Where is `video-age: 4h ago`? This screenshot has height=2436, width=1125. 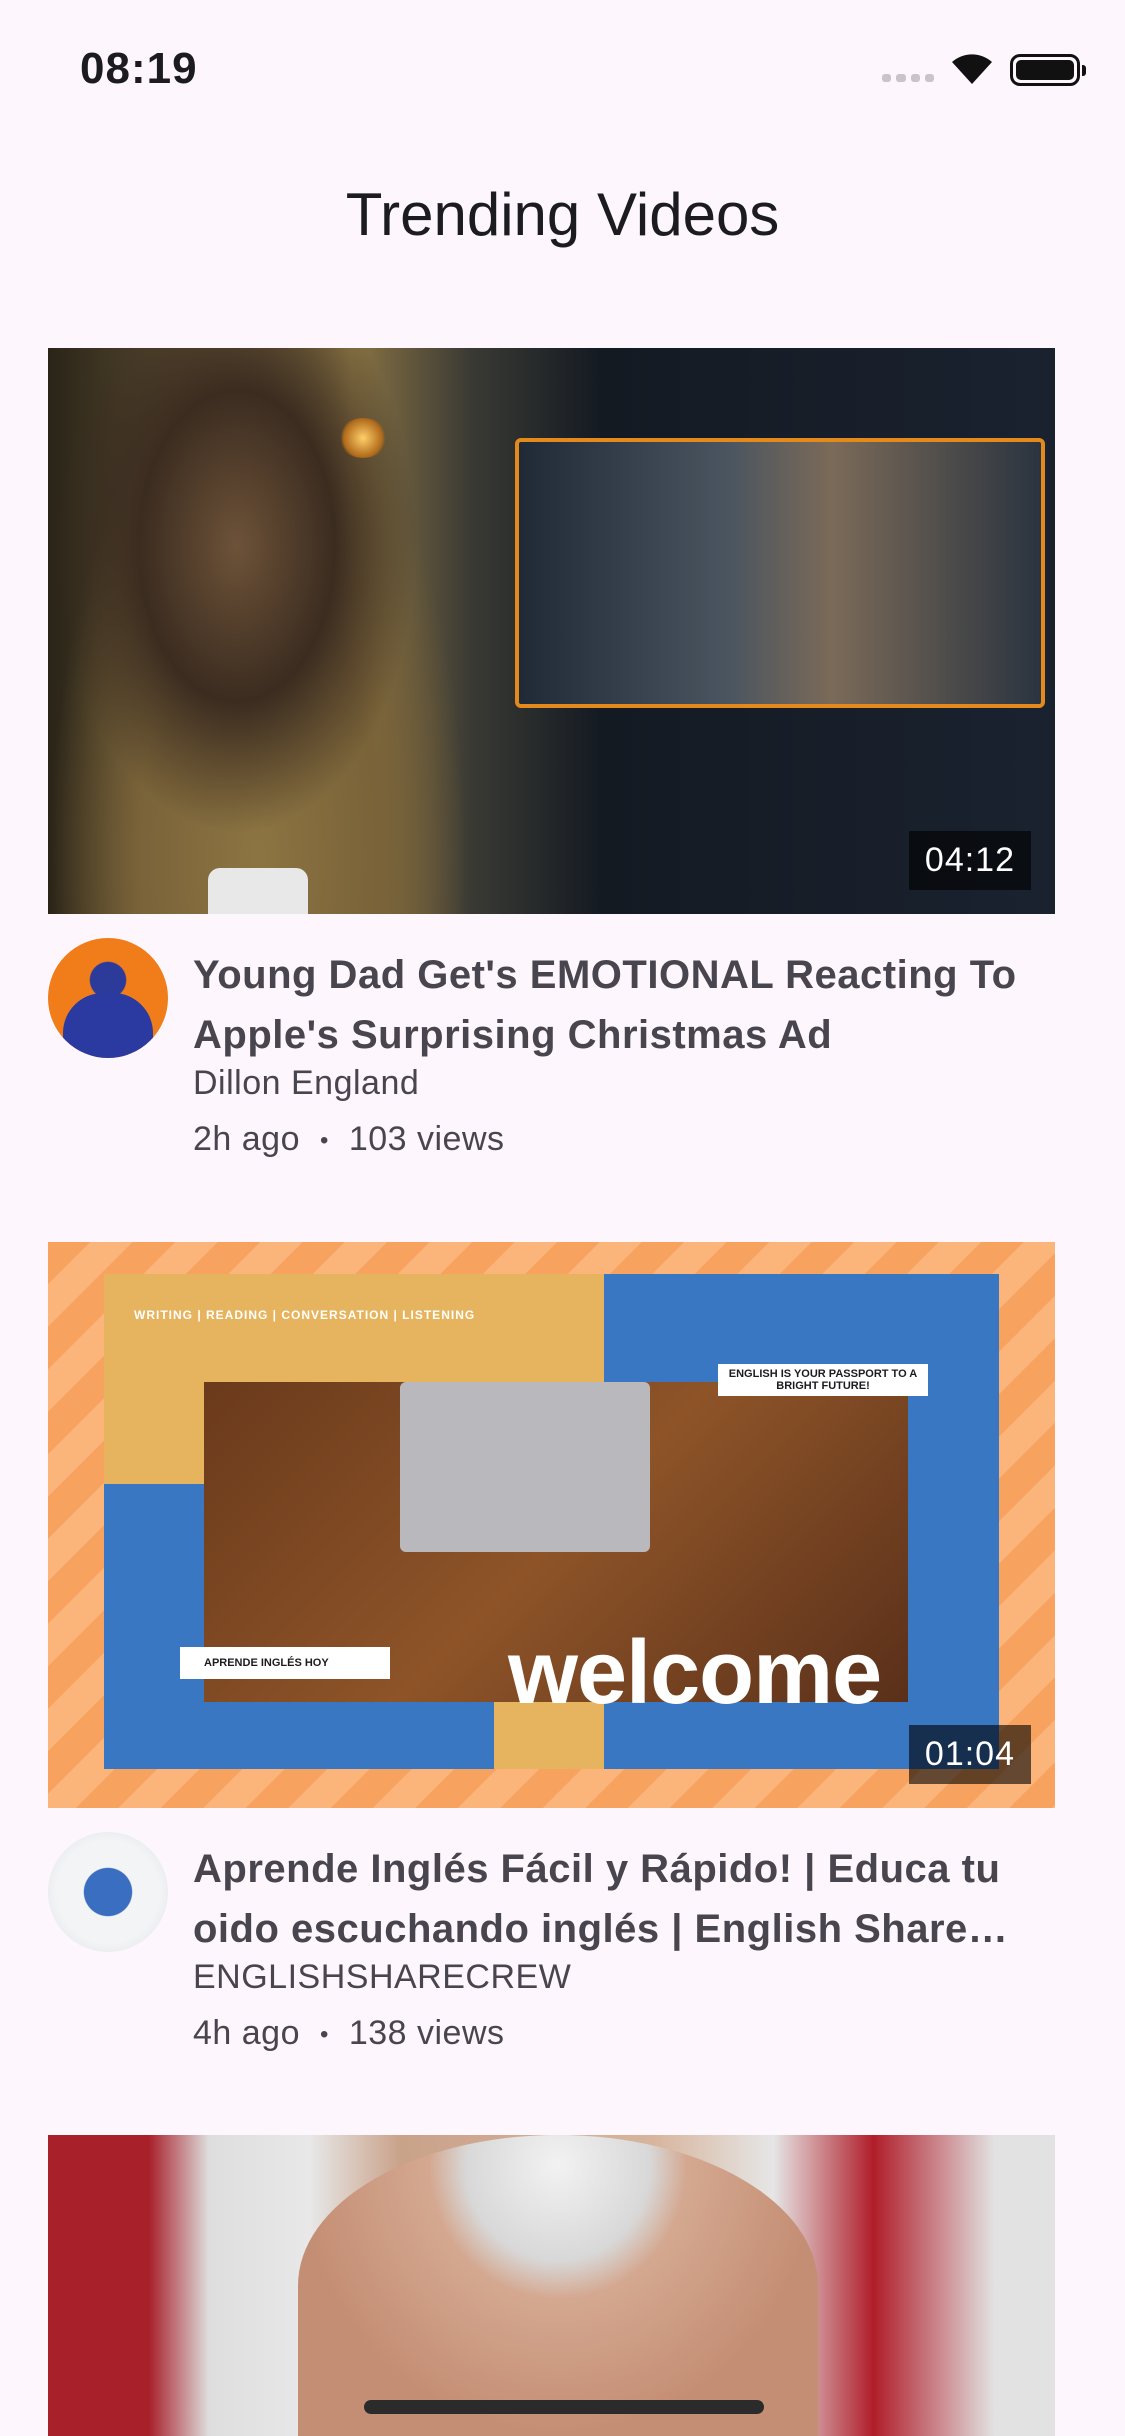
video-age: 4h ago is located at coordinates (246, 2033).